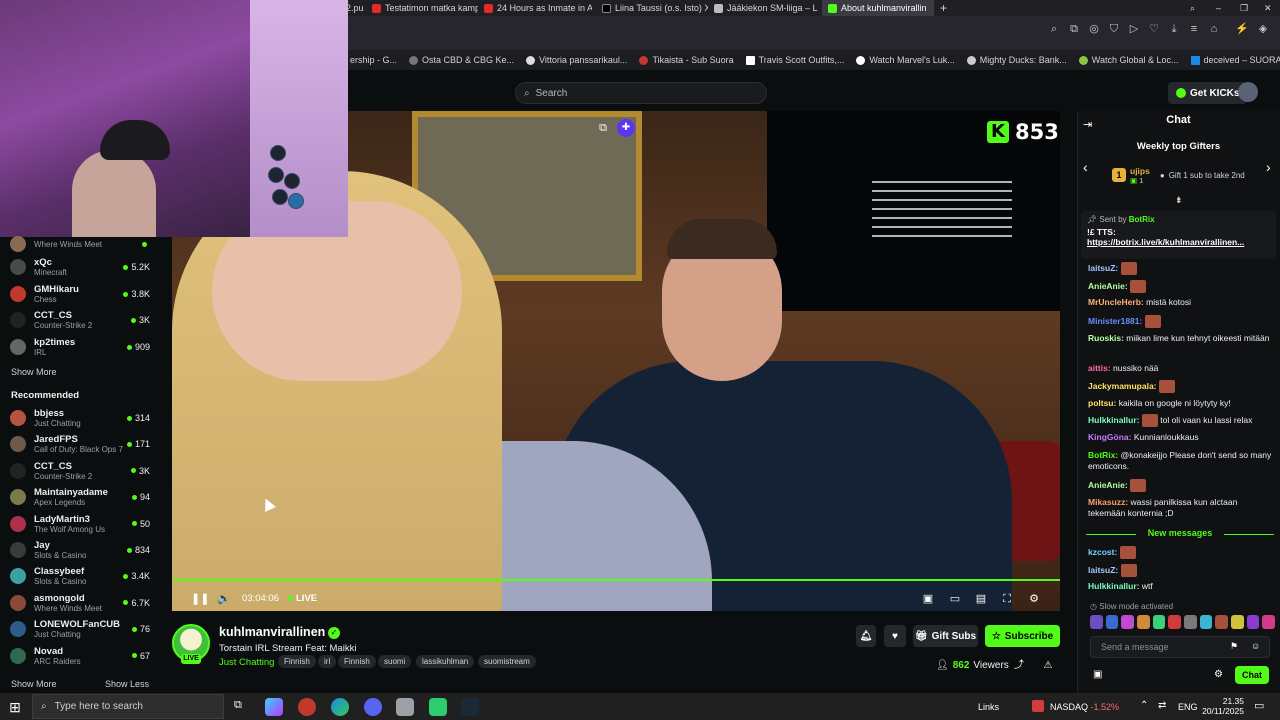 This screenshot has width=1280, height=720. Describe the element at coordinates (988, 707) in the screenshot. I see `tray-links: Links` at that location.